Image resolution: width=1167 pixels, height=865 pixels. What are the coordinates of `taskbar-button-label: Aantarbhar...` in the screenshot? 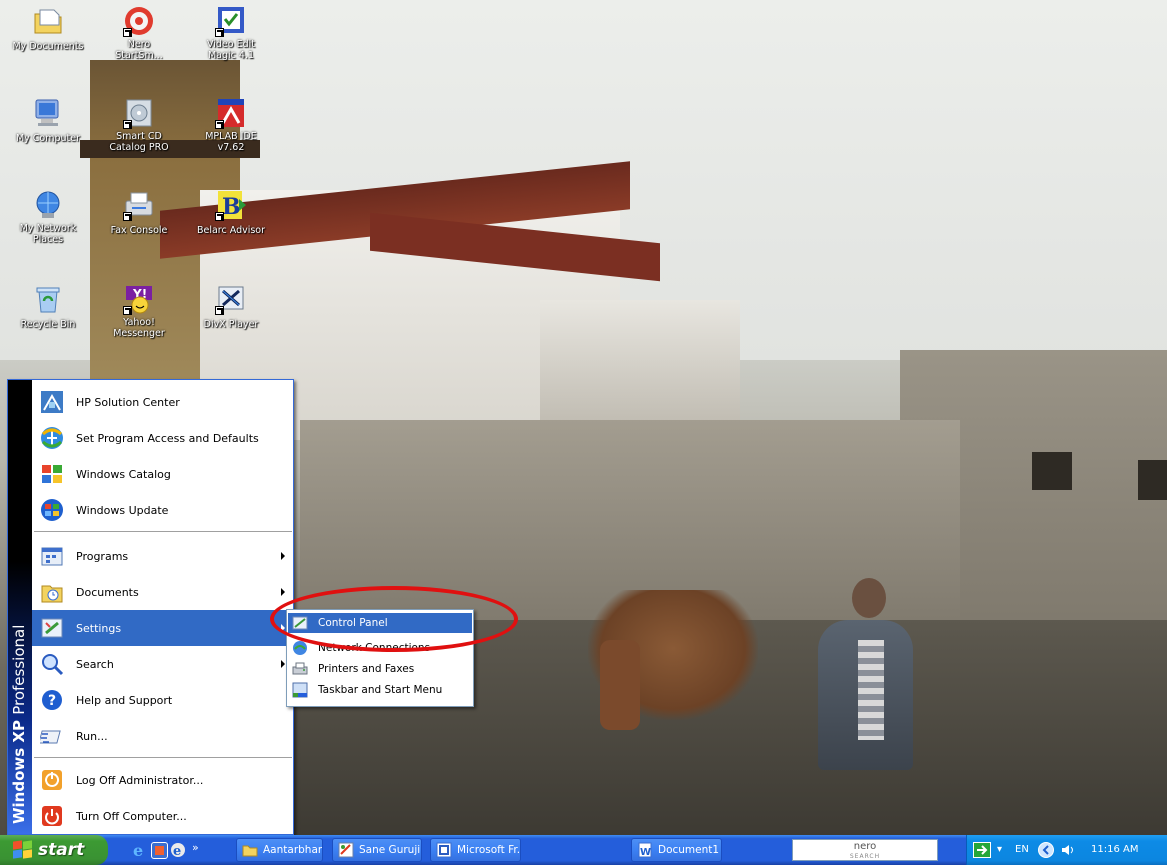 It's located at (292, 850).